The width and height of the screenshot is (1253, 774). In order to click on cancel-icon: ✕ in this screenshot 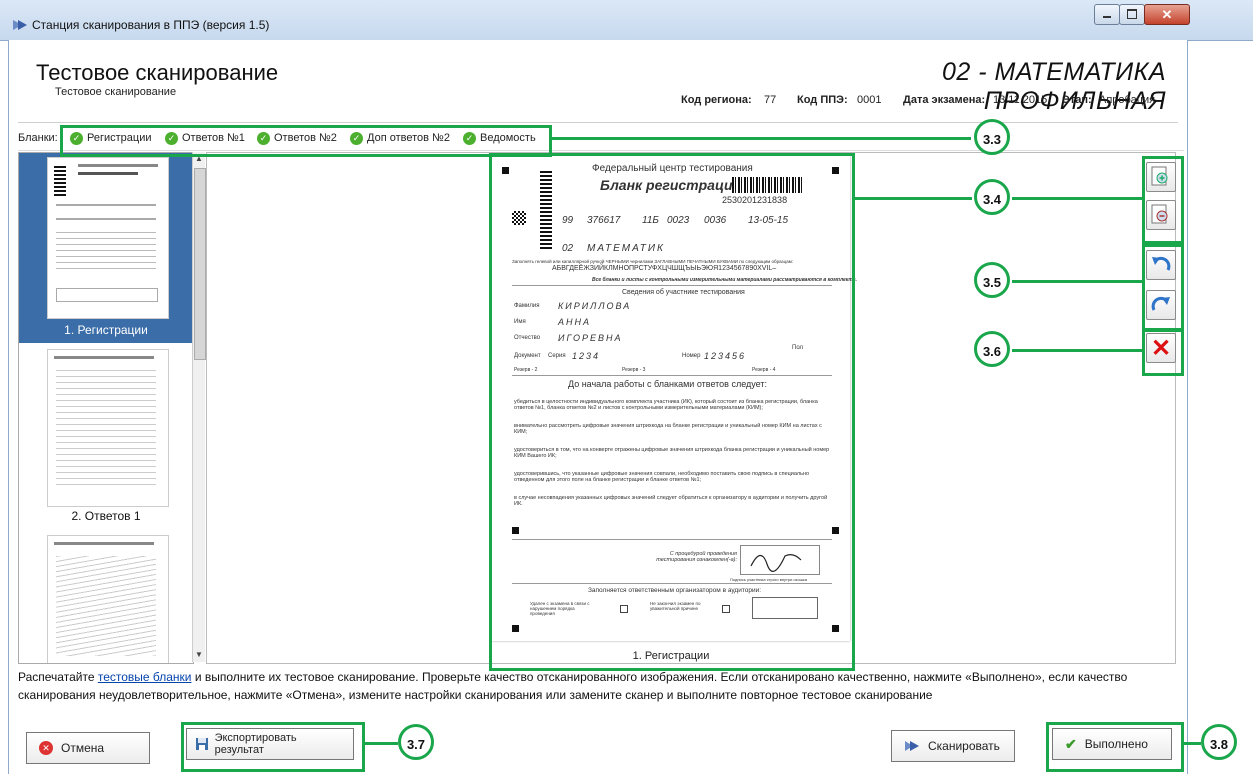, I will do `click(46, 748)`.